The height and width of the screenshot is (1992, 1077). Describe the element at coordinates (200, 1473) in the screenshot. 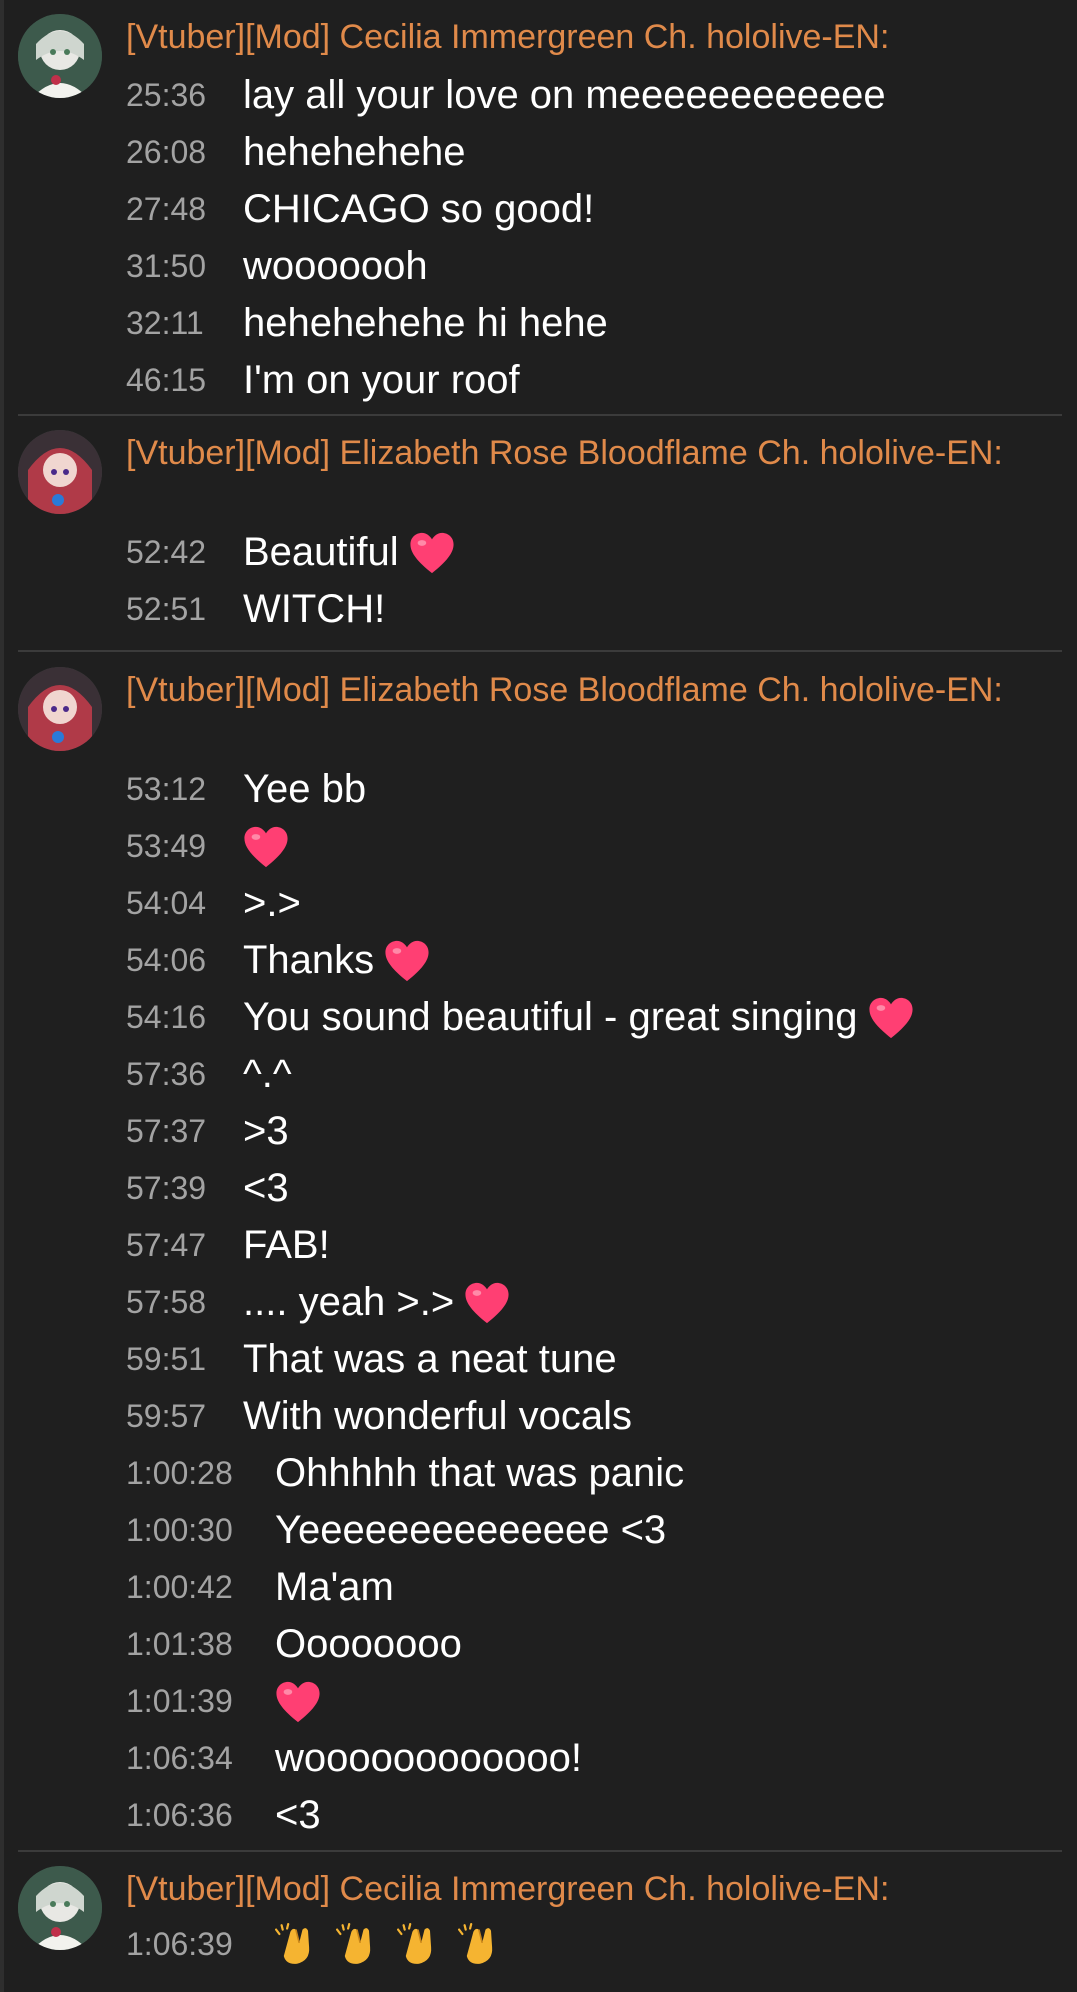

I see `timestamp: 1:00:28` at that location.